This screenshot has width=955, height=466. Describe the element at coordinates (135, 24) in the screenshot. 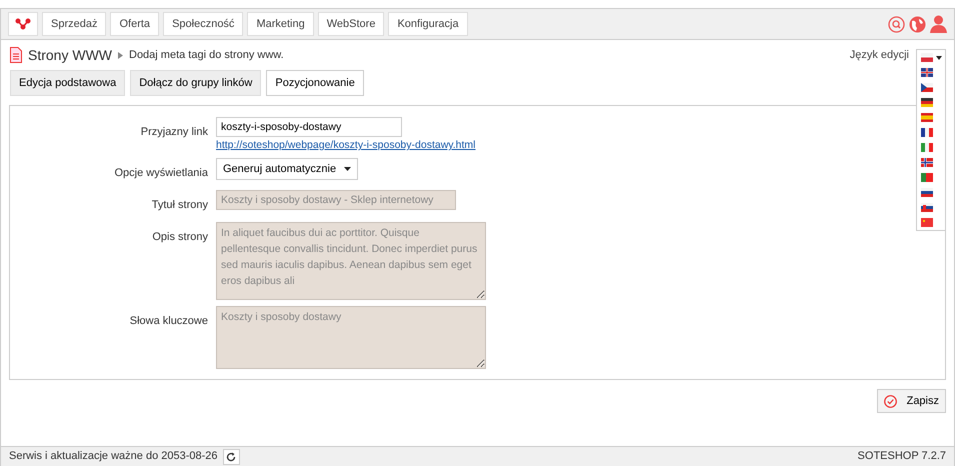

I see `nav-menu-item: Oferta` at that location.